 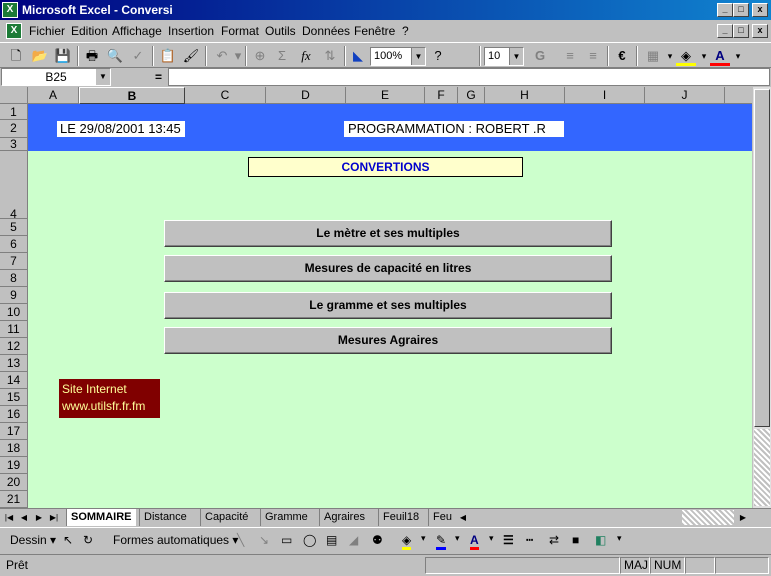 I want to click on spelling-icon: ✓, so click(x=138, y=56).